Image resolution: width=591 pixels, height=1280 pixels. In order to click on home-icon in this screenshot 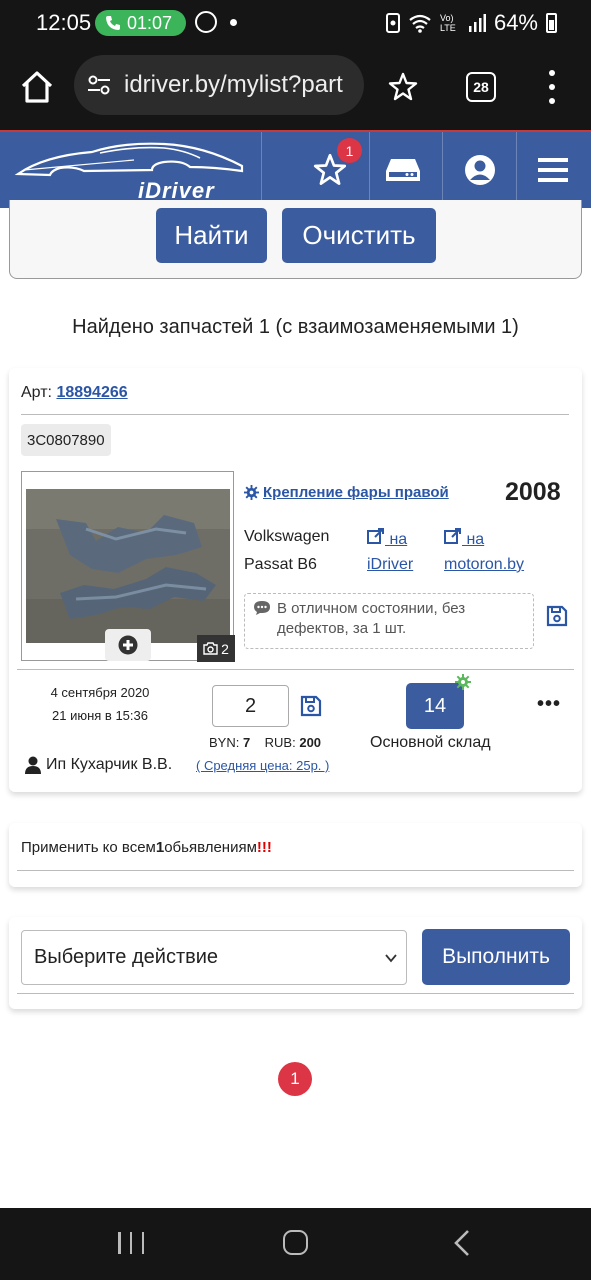, I will do `click(37, 87)`.